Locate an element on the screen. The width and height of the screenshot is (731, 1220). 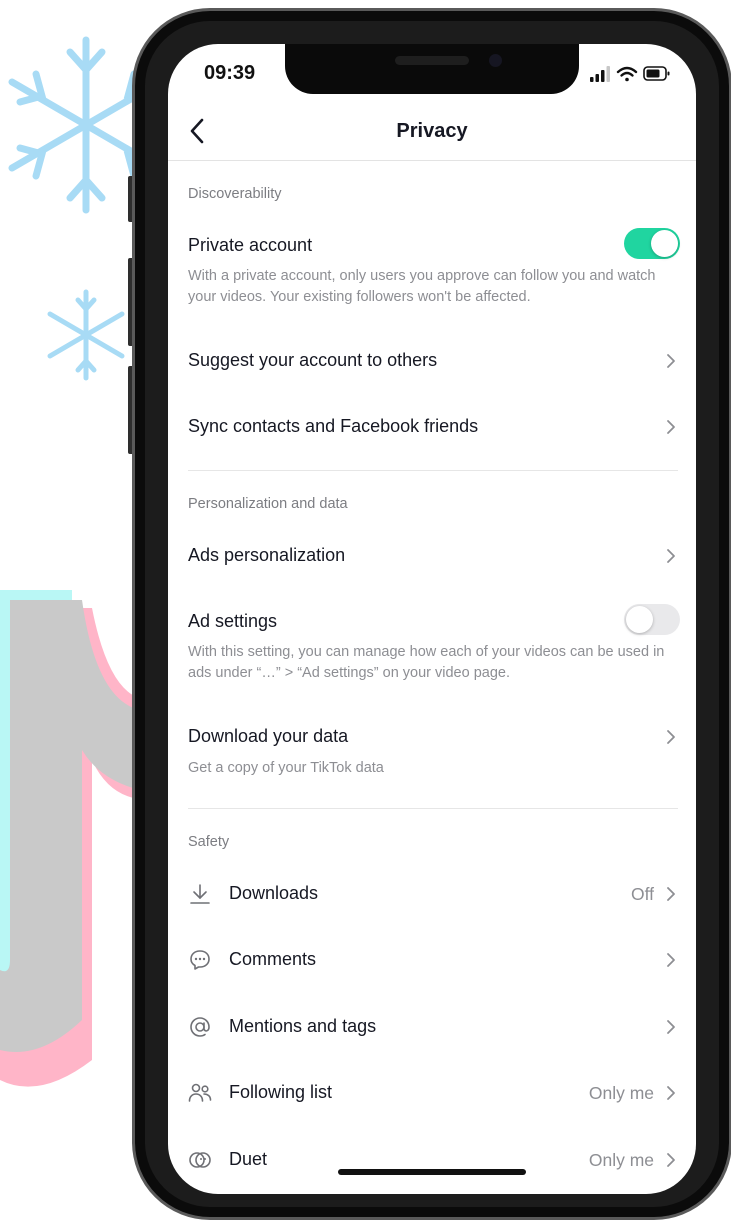
section-header-discoverability: Discoverability is located at coordinates (235, 194).